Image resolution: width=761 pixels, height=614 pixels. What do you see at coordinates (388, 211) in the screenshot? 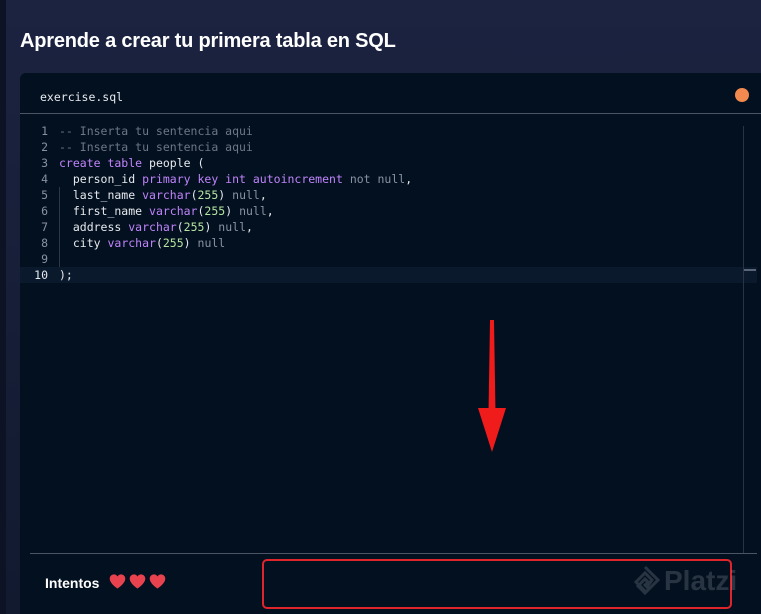
I see `code-line: 6 first_name varchar(255) null,` at bounding box center [388, 211].